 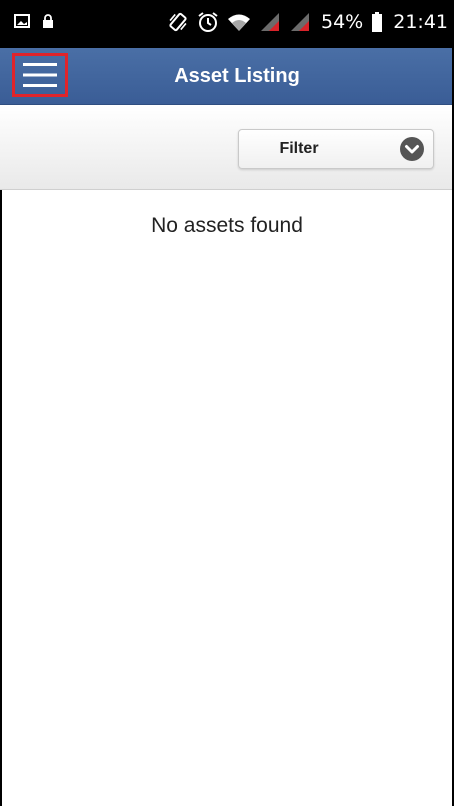 What do you see at coordinates (342, 22) in the screenshot?
I see `battery-percent: 54%` at bounding box center [342, 22].